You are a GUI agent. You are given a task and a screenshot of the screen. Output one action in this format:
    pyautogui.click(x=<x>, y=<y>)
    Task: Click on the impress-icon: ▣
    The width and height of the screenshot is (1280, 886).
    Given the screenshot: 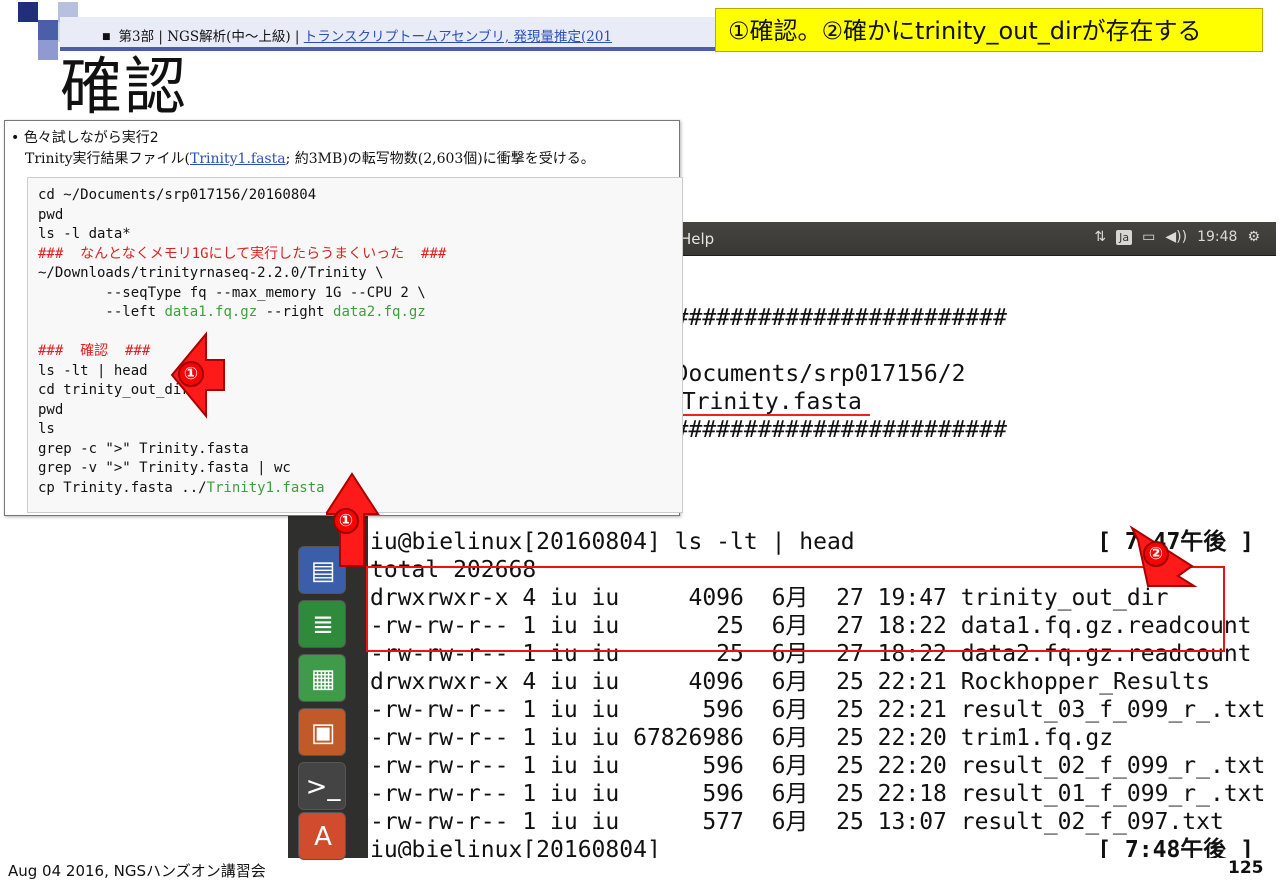 What is the action you would take?
    pyautogui.click(x=322, y=732)
    